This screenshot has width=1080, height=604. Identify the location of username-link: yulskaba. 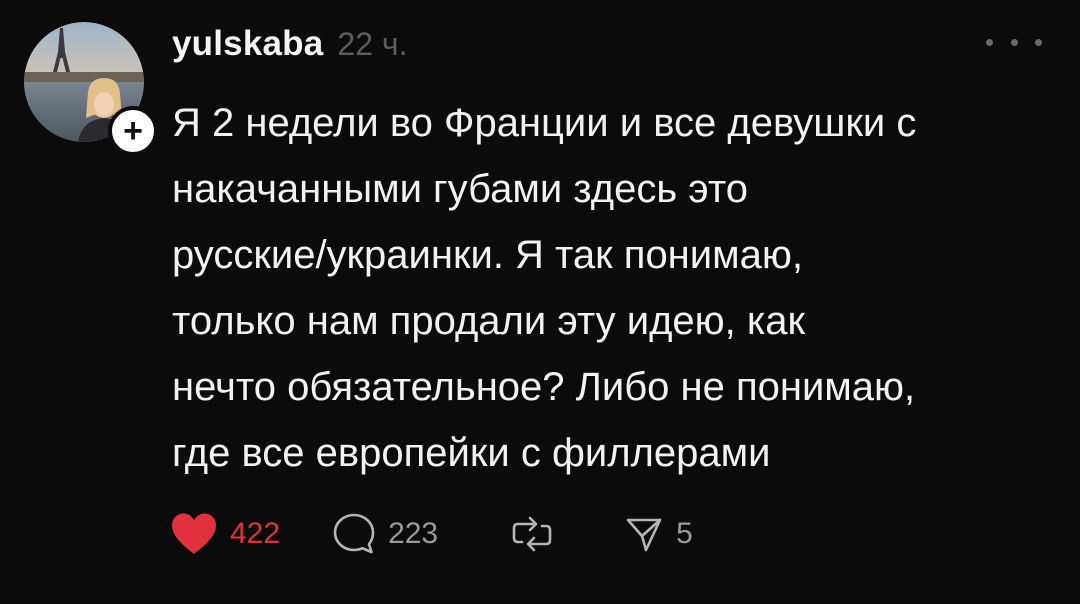
(247, 44).